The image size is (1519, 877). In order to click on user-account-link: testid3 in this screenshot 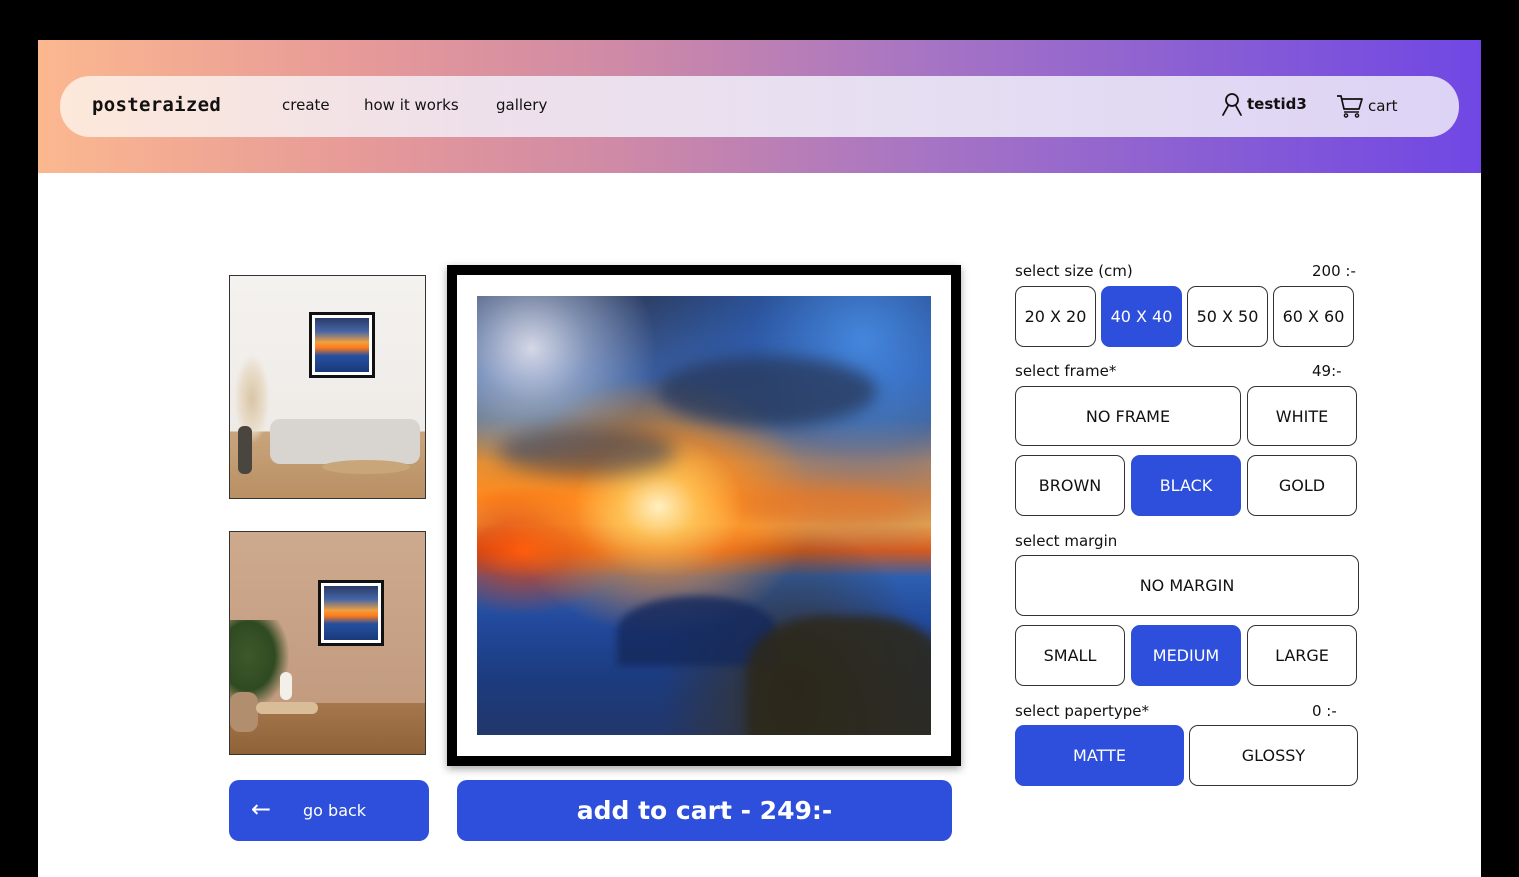, I will do `click(1264, 104)`.